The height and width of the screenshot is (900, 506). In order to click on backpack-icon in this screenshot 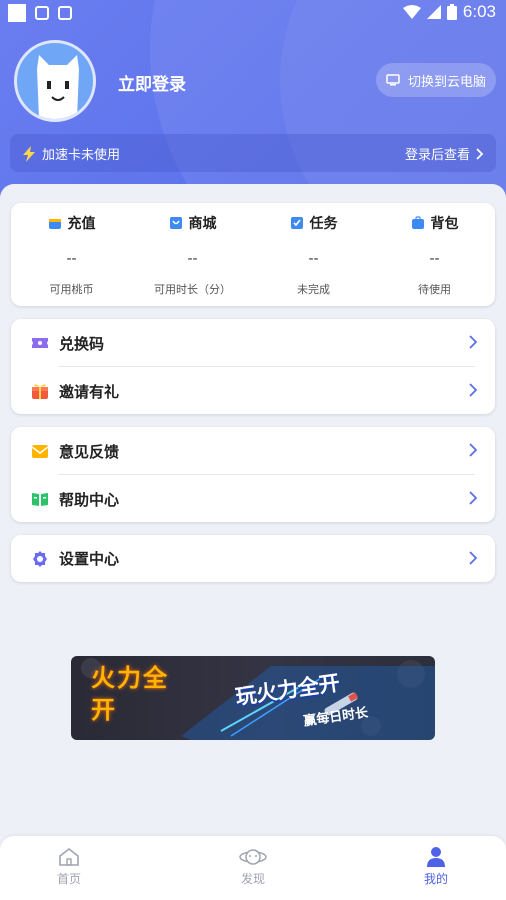, I will do `click(417, 222)`.